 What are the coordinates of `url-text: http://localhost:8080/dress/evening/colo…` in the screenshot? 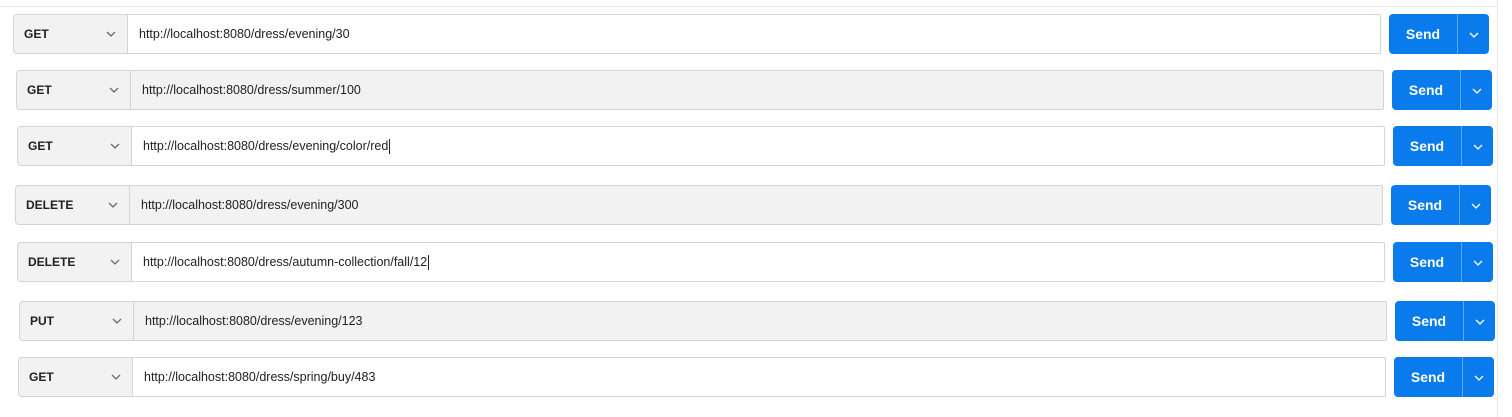 It's located at (266, 146).